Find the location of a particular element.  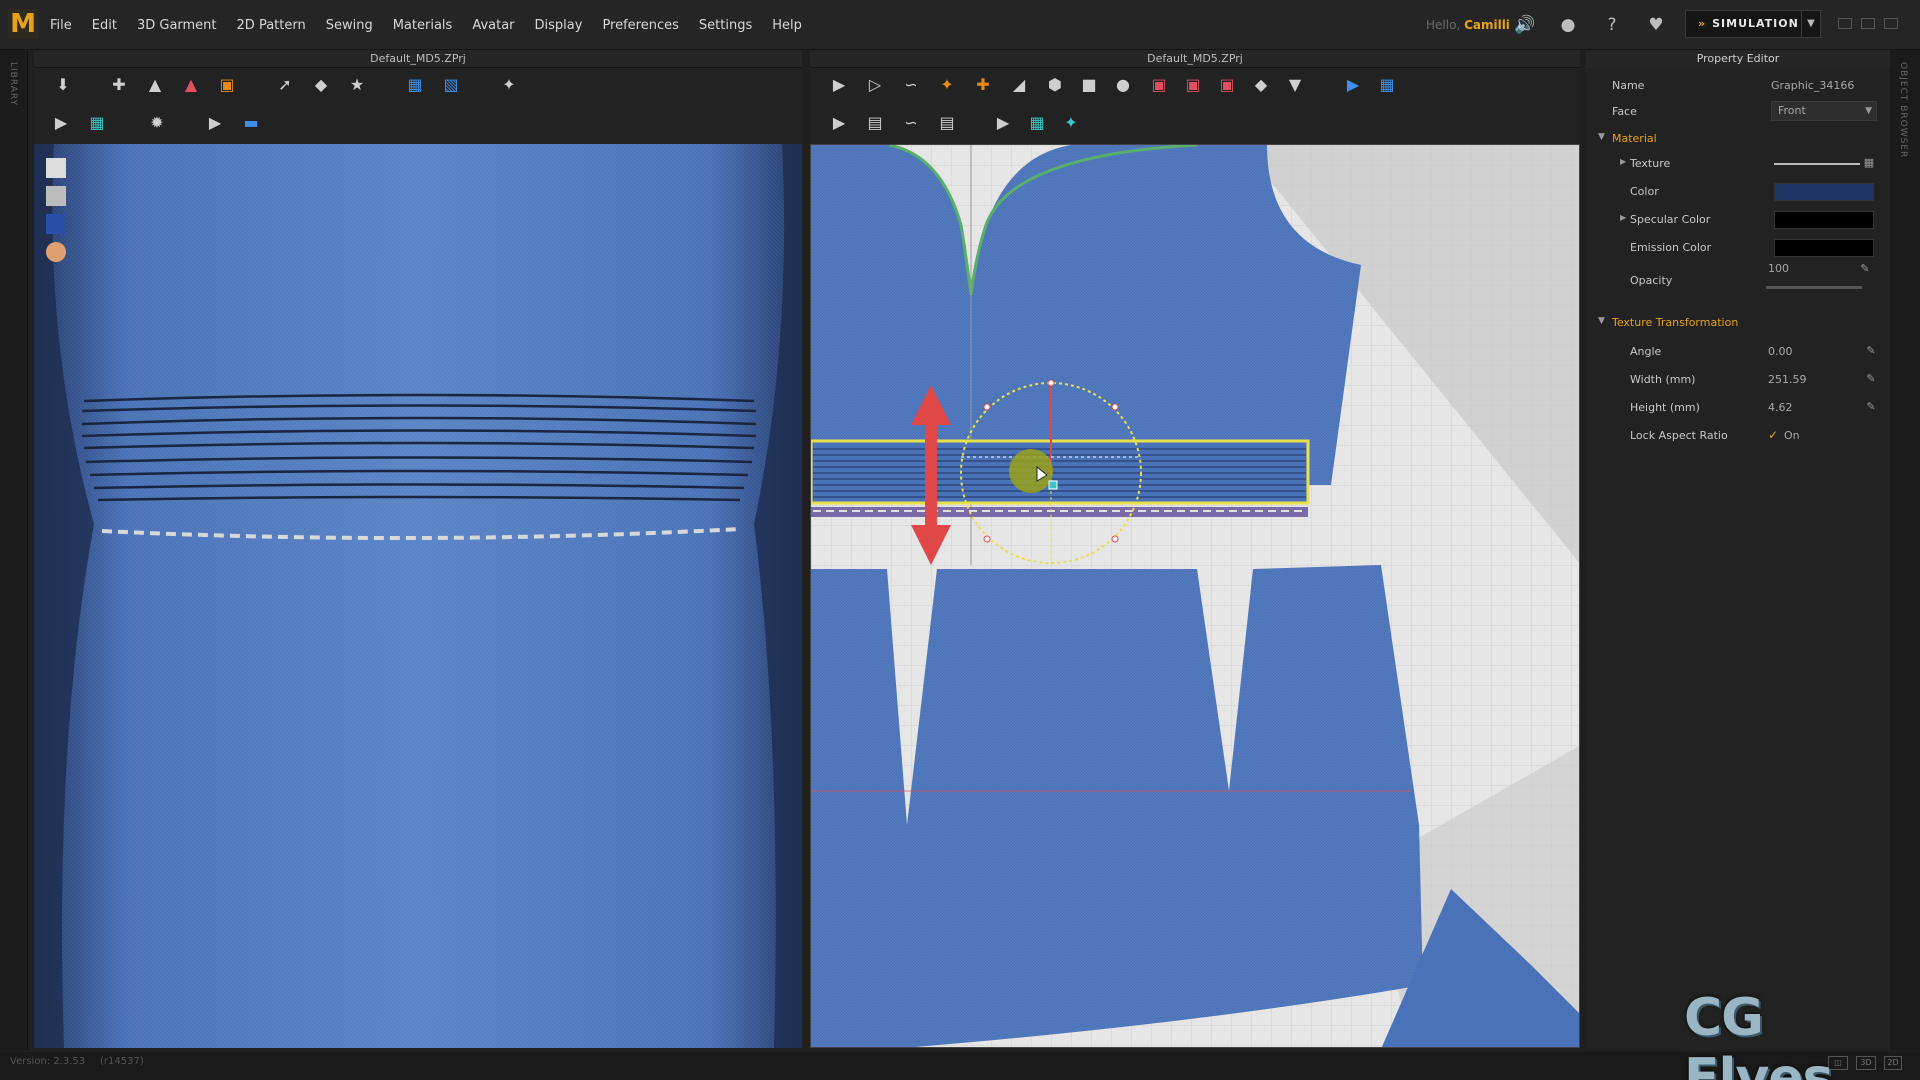

free-sewing-icon: ▦ is located at coordinates (1387, 85).